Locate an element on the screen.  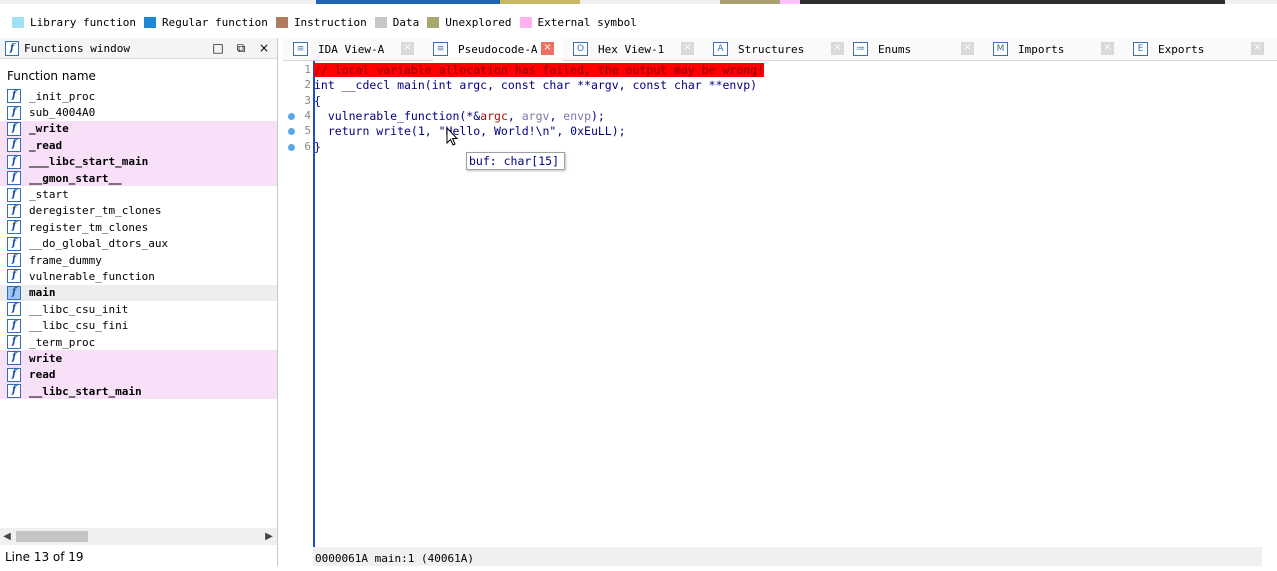
line-number: 4 is located at coordinates (307, 115).